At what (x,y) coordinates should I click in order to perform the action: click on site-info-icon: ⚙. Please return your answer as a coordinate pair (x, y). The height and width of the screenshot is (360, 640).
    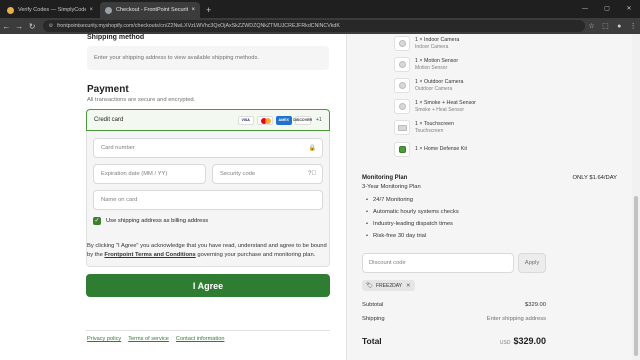
    Looking at the image, I should click on (51, 26).